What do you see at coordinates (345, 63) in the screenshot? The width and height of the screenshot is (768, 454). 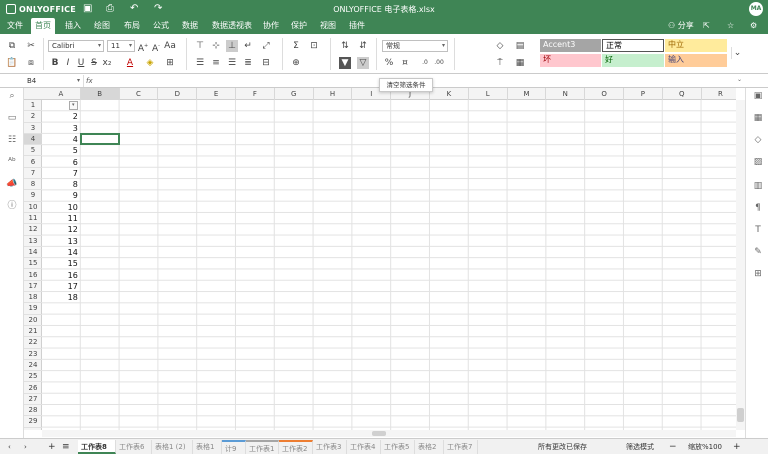 I see `filter-icon: ▼` at bounding box center [345, 63].